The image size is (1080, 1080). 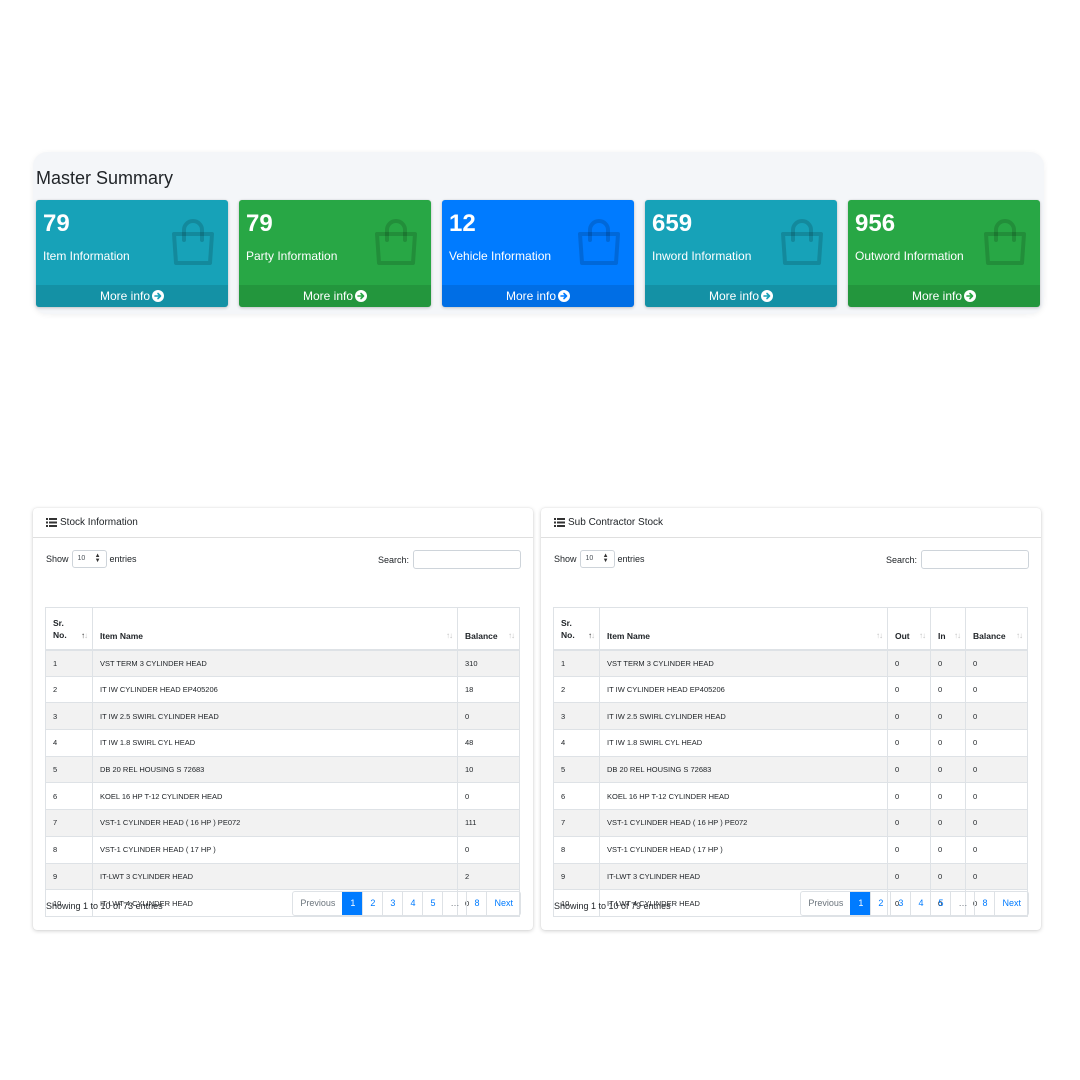 What do you see at coordinates (576, 689) in the screenshot?
I see `table-cell: 2` at bounding box center [576, 689].